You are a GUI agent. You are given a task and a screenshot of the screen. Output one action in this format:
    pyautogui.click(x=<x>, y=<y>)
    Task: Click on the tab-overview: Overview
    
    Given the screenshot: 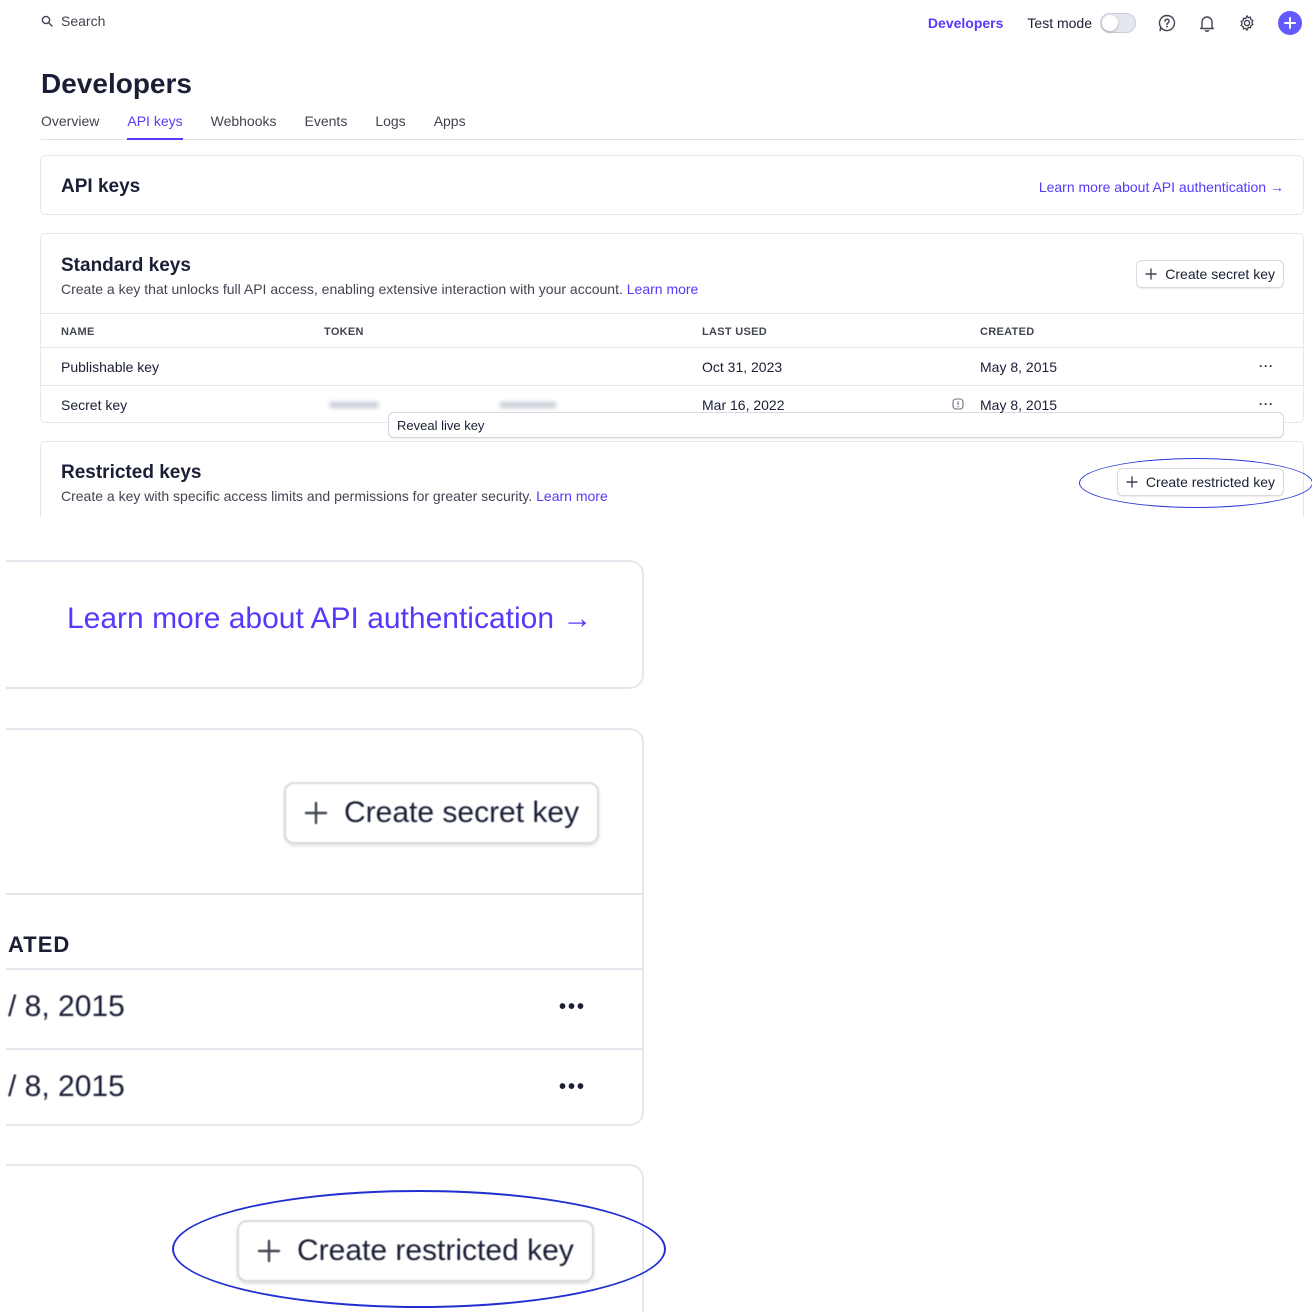 What is the action you would take?
    pyautogui.click(x=70, y=126)
    